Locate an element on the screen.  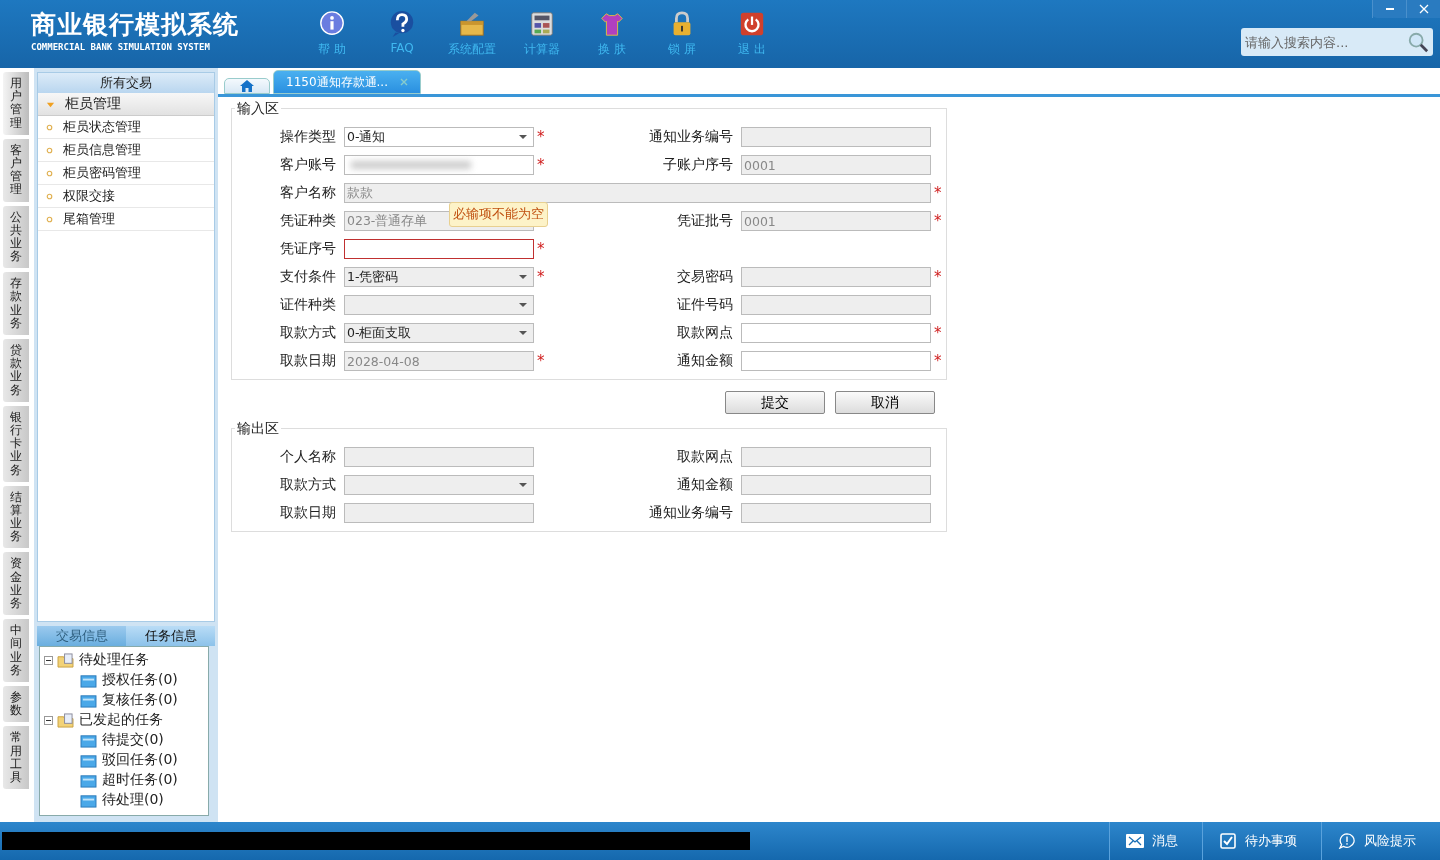
app-title: 商业银行模拟系统 is located at coordinates (135, 25).